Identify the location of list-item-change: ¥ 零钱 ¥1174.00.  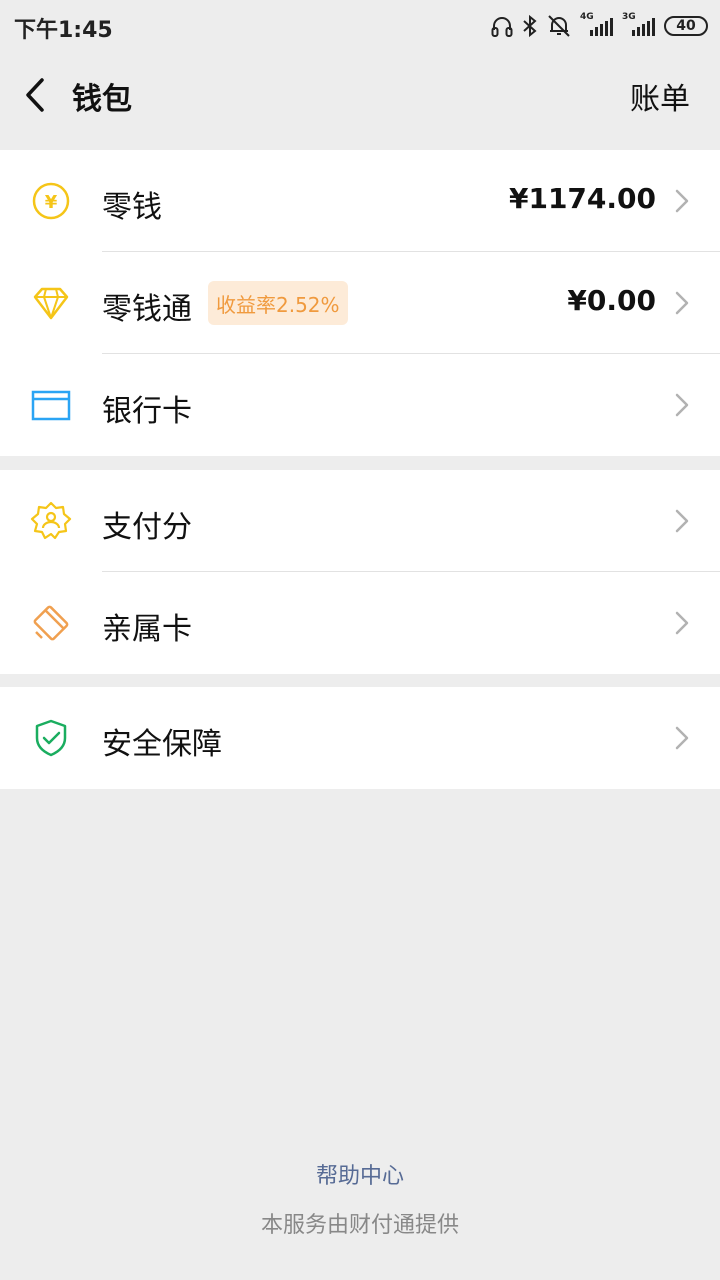
(360, 201).